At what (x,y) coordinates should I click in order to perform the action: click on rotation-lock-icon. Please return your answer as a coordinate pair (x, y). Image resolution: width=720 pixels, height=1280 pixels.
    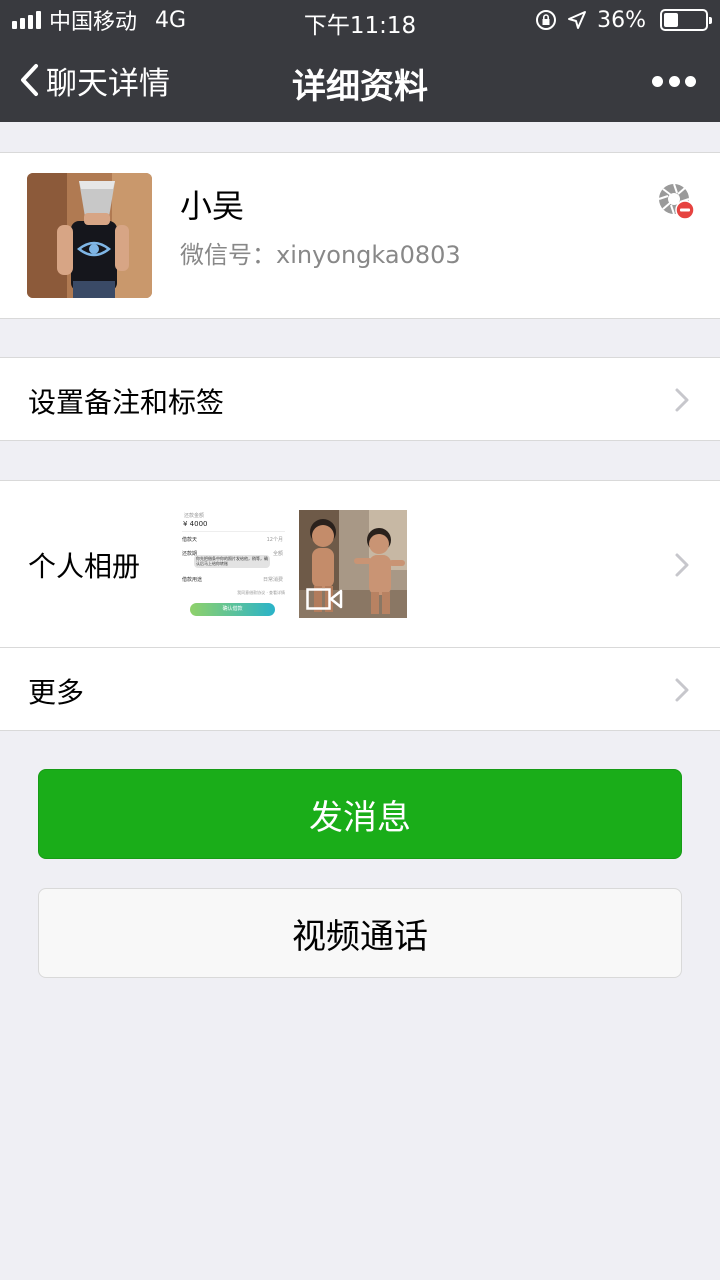
    Looking at the image, I should click on (546, 20).